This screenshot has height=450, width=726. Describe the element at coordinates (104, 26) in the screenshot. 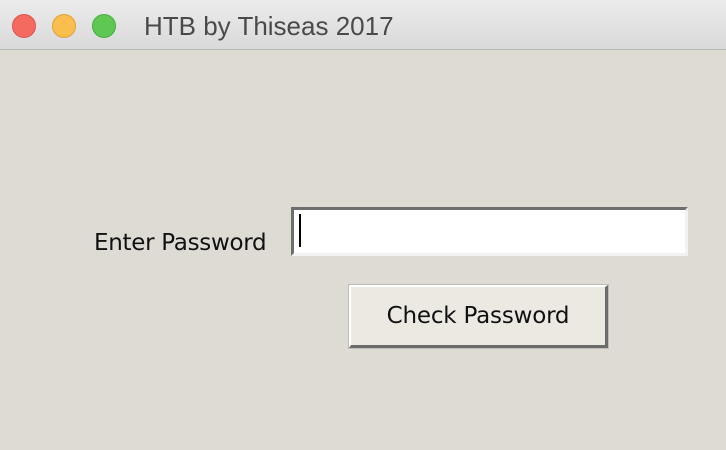

I see `zoom-window-button` at that location.